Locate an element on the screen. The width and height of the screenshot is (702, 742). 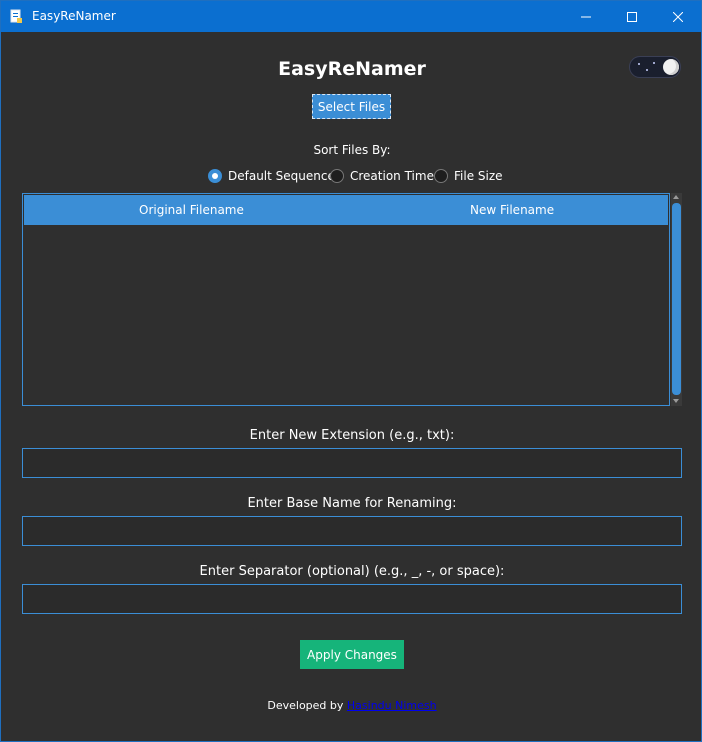
minimize-icon is located at coordinates (586, 16).